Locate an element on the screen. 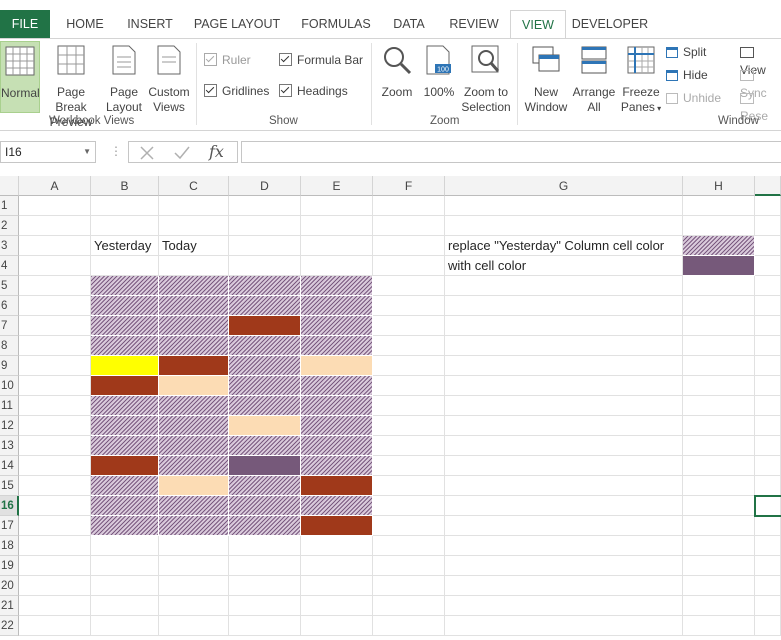  cell-h8 is located at coordinates (719, 346).